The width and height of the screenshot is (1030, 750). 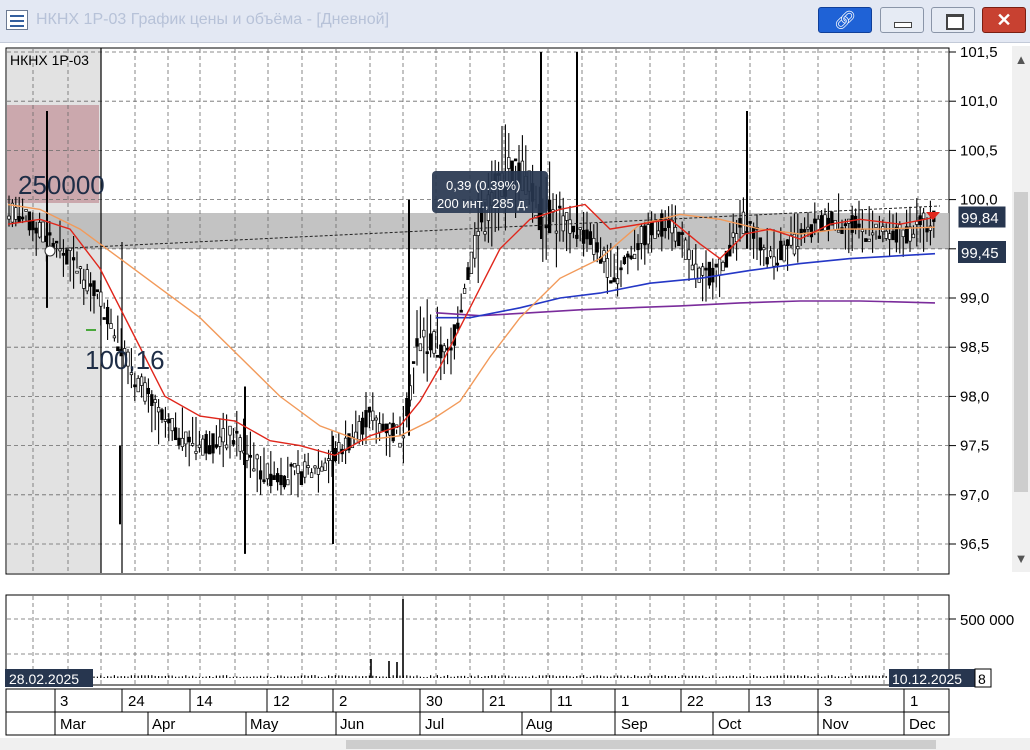 What do you see at coordinates (974, 396) in the screenshot?
I see `price-axis-label: 98,0` at bounding box center [974, 396].